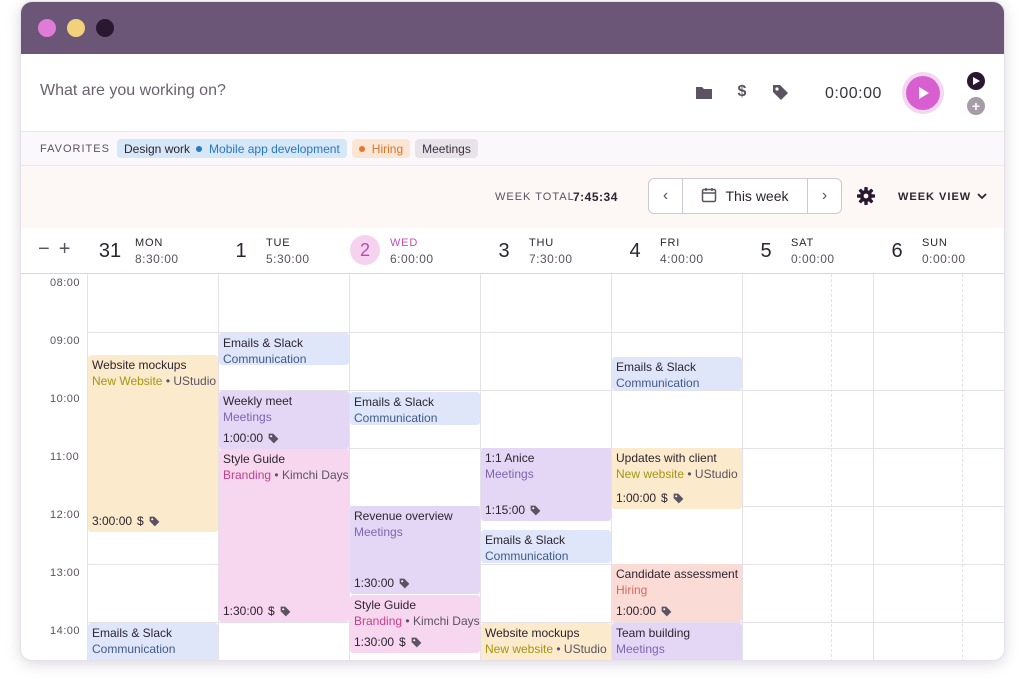 The image size is (1024, 686). Describe the element at coordinates (923, 93) in the screenshot. I see `start-timer-button` at that location.